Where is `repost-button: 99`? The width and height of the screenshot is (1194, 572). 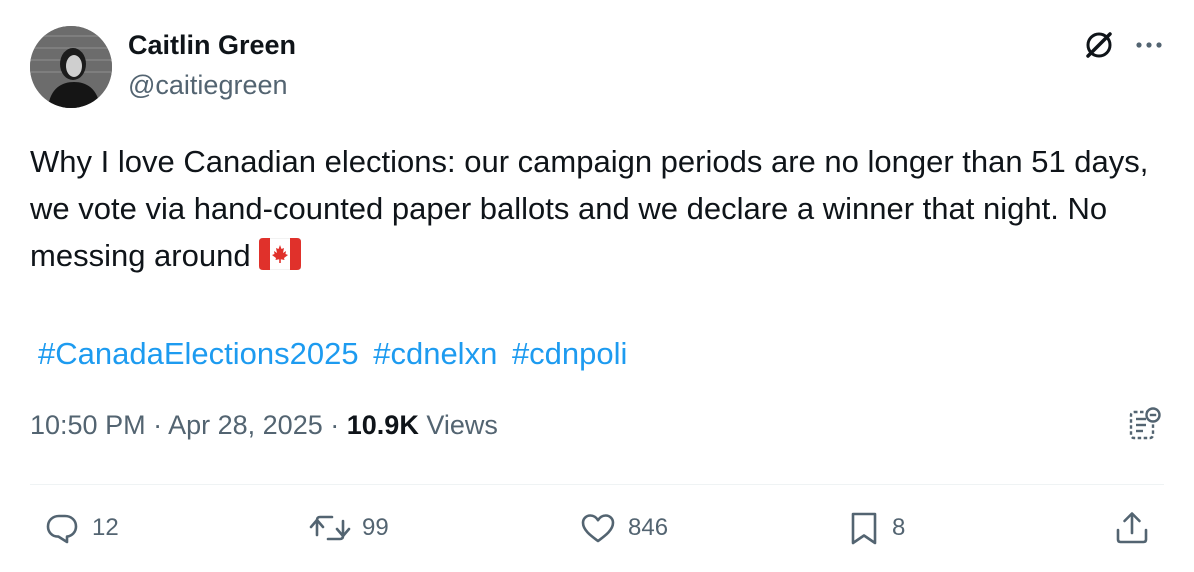
repost-button: 99 is located at coordinates (348, 528).